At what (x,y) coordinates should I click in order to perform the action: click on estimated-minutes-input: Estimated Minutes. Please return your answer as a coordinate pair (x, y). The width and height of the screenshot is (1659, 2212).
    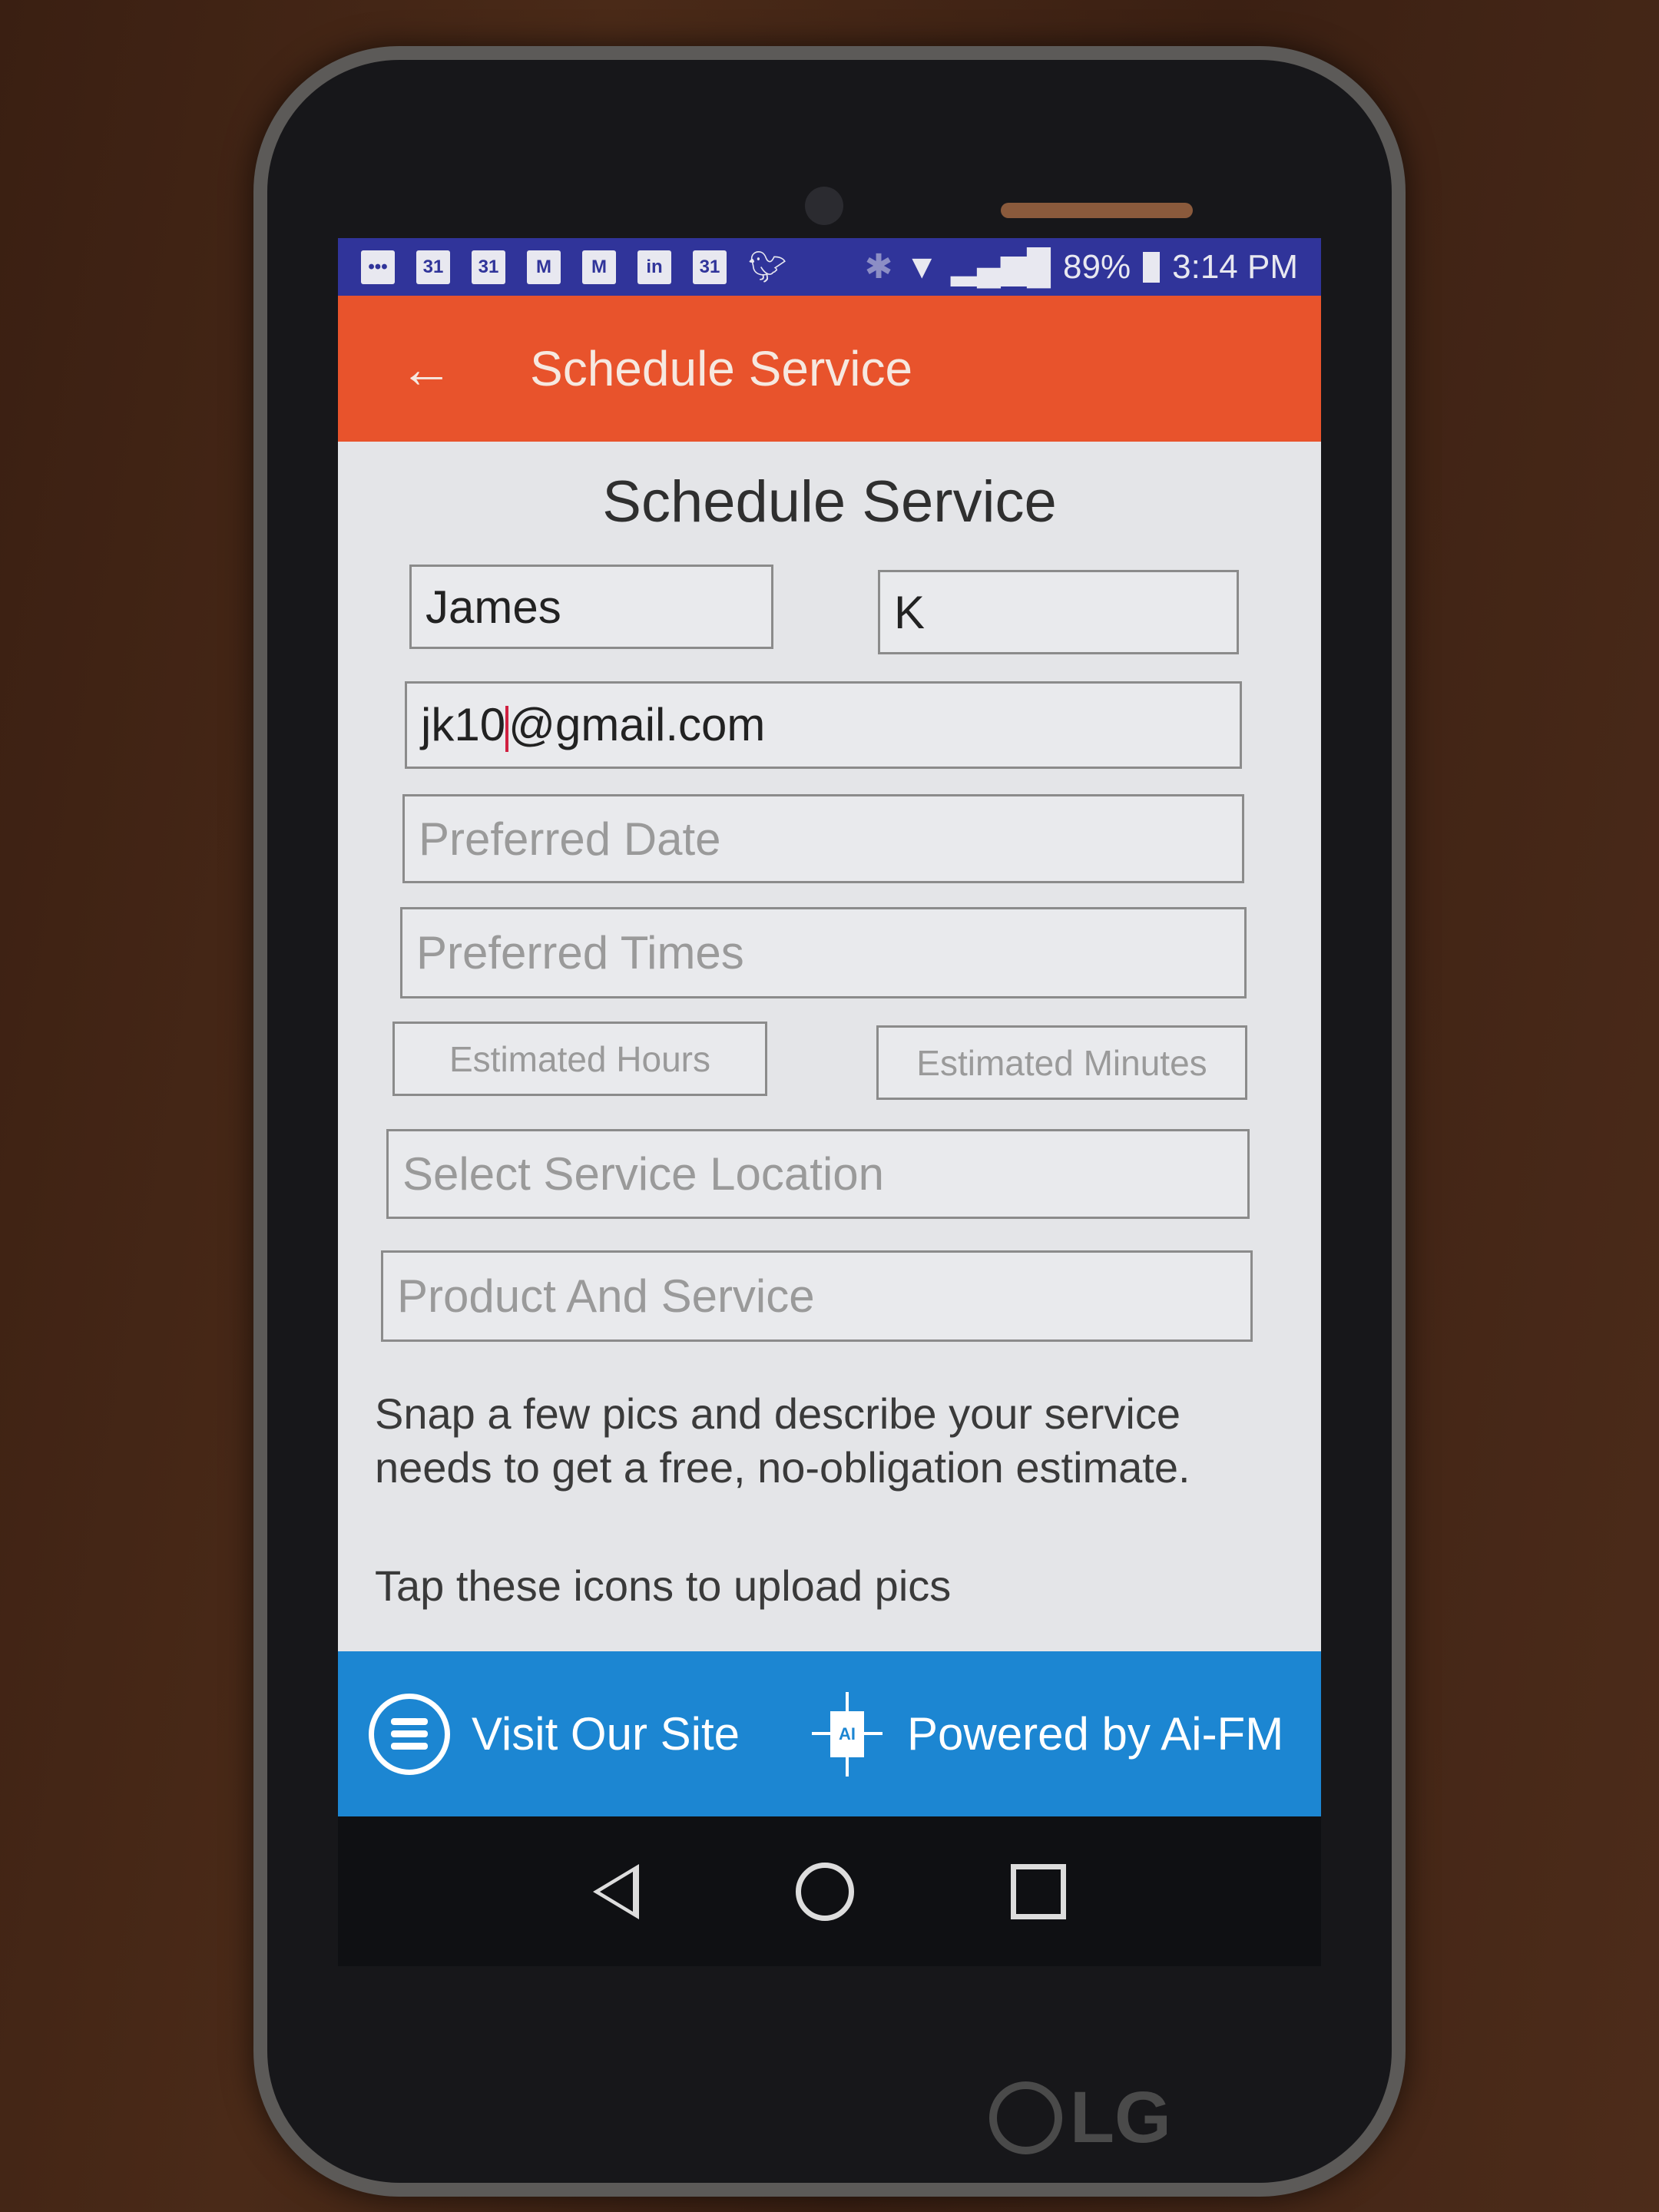
    Looking at the image, I should click on (1062, 1062).